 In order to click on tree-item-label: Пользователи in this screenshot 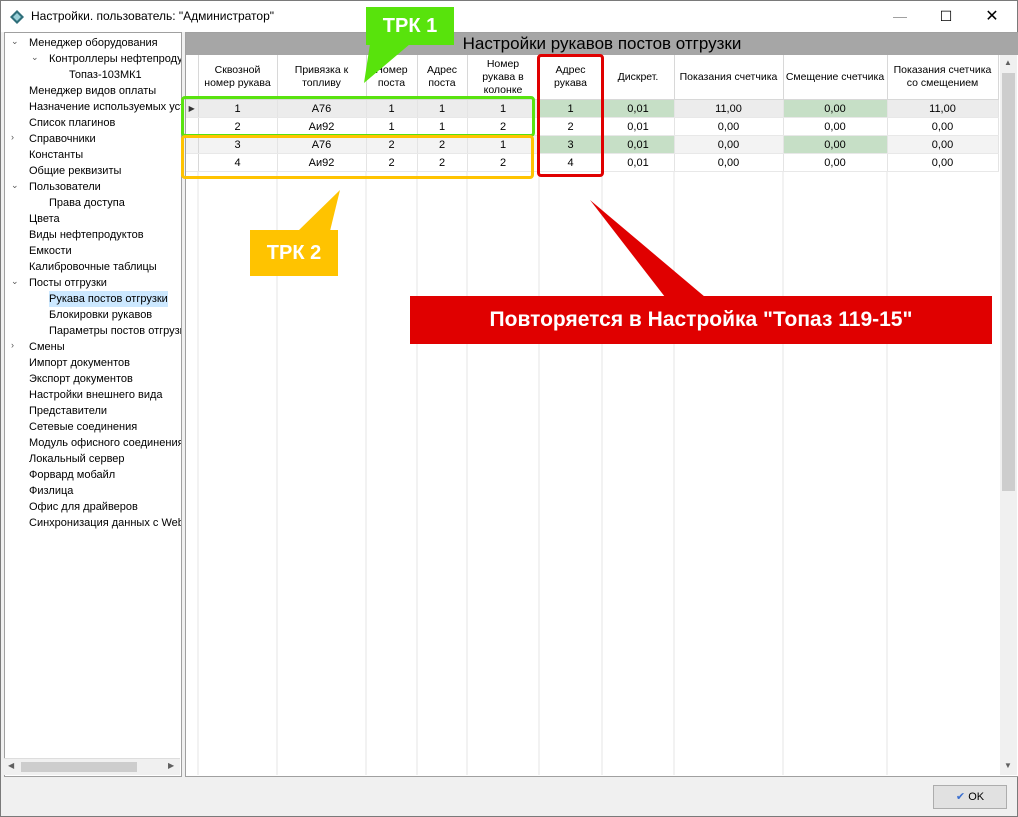, I will do `click(65, 187)`.